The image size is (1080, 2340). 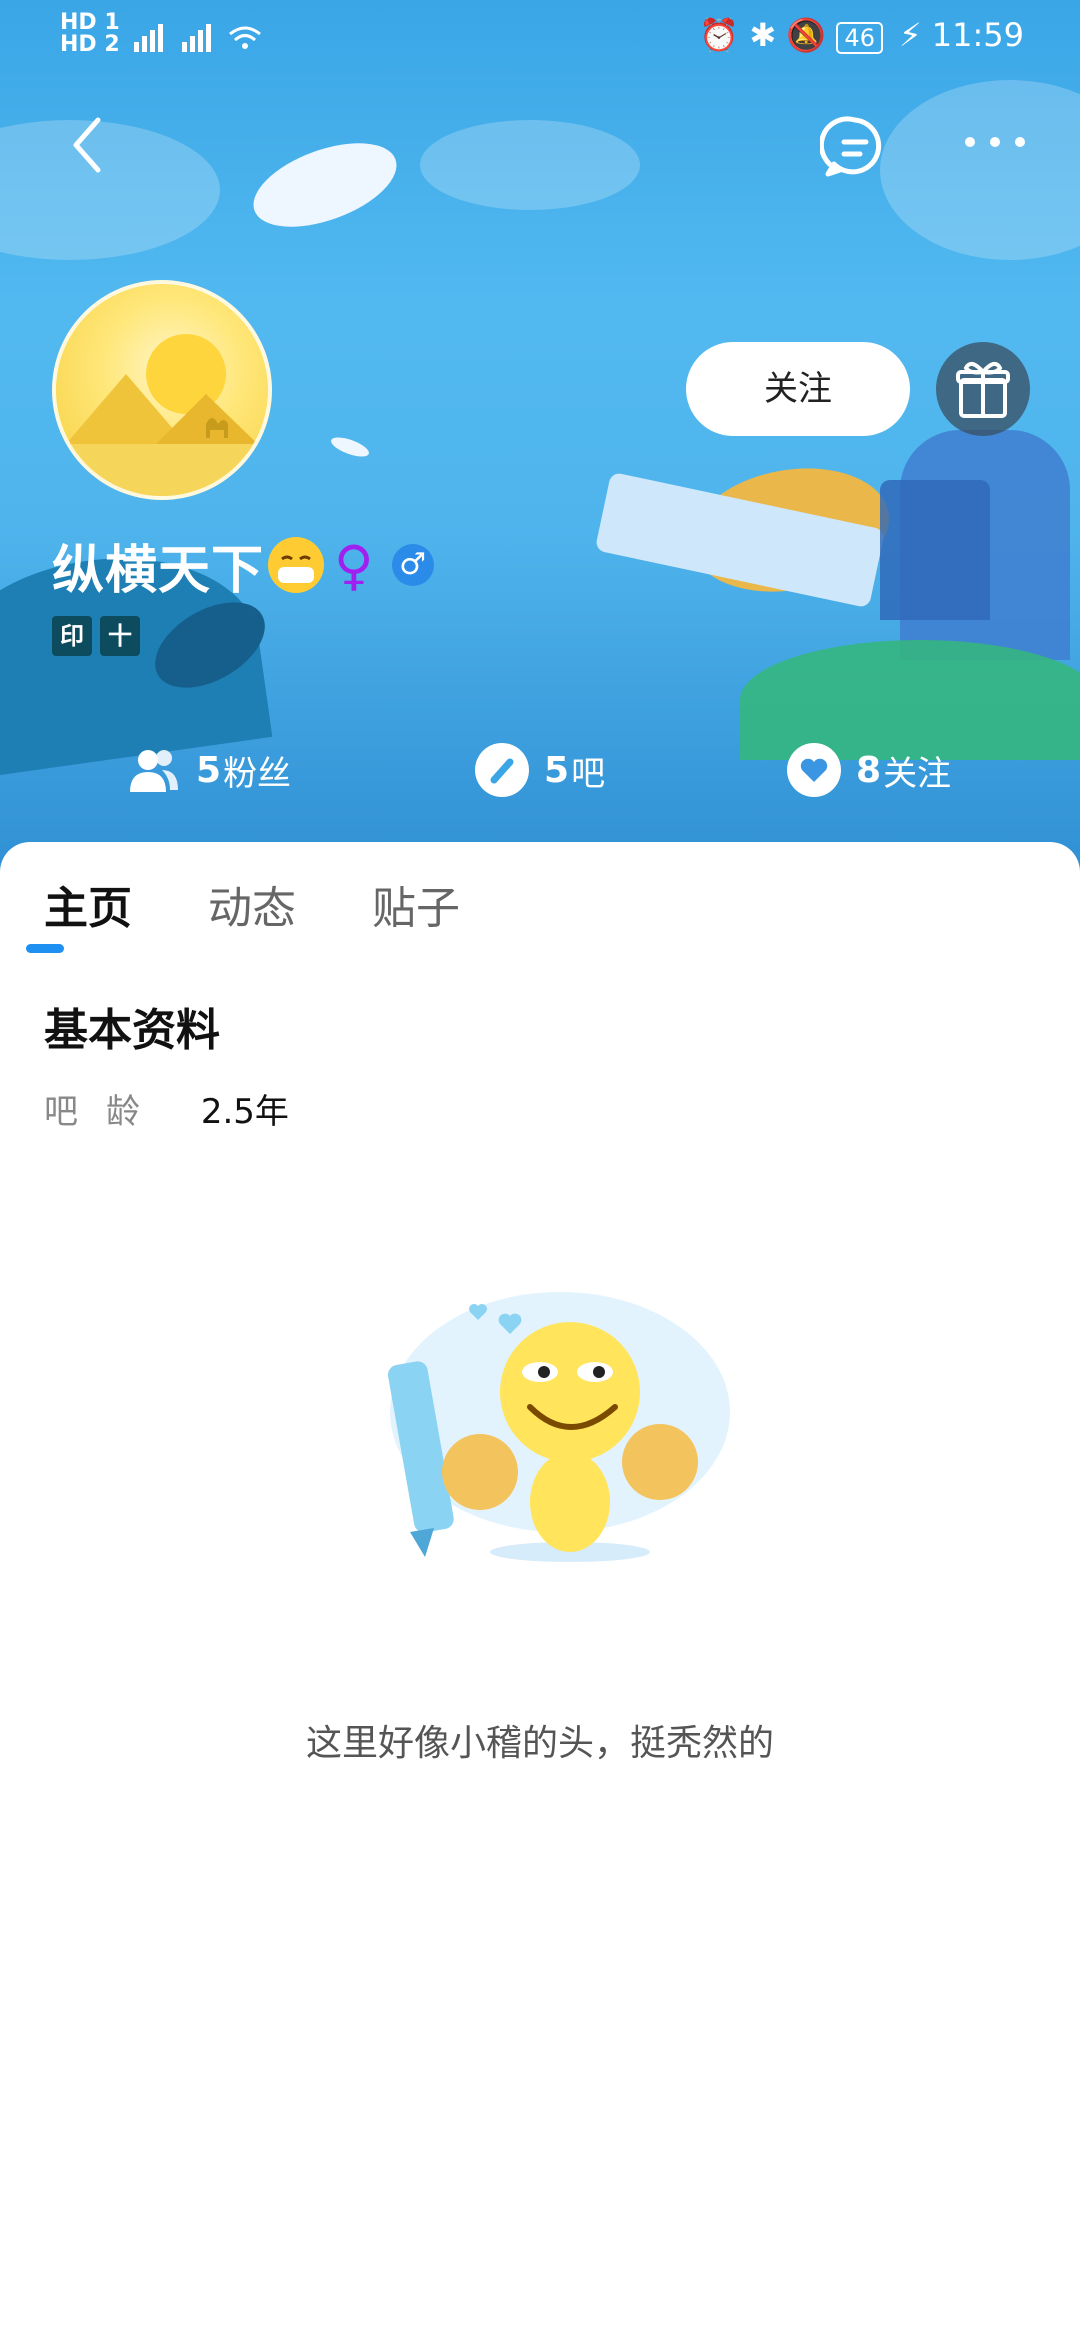 What do you see at coordinates (814, 770) in the screenshot?
I see `heart-icon` at bounding box center [814, 770].